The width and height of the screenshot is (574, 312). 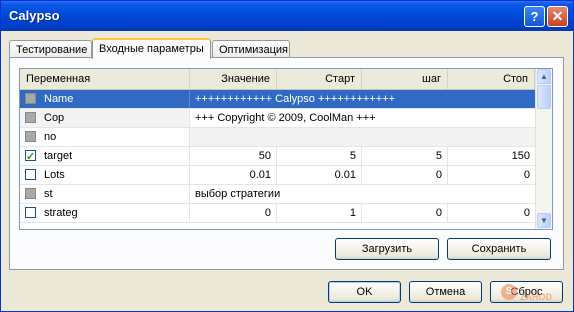 What do you see at coordinates (233, 79) in the screenshot?
I see `col-header-value: Значение` at bounding box center [233, 79].